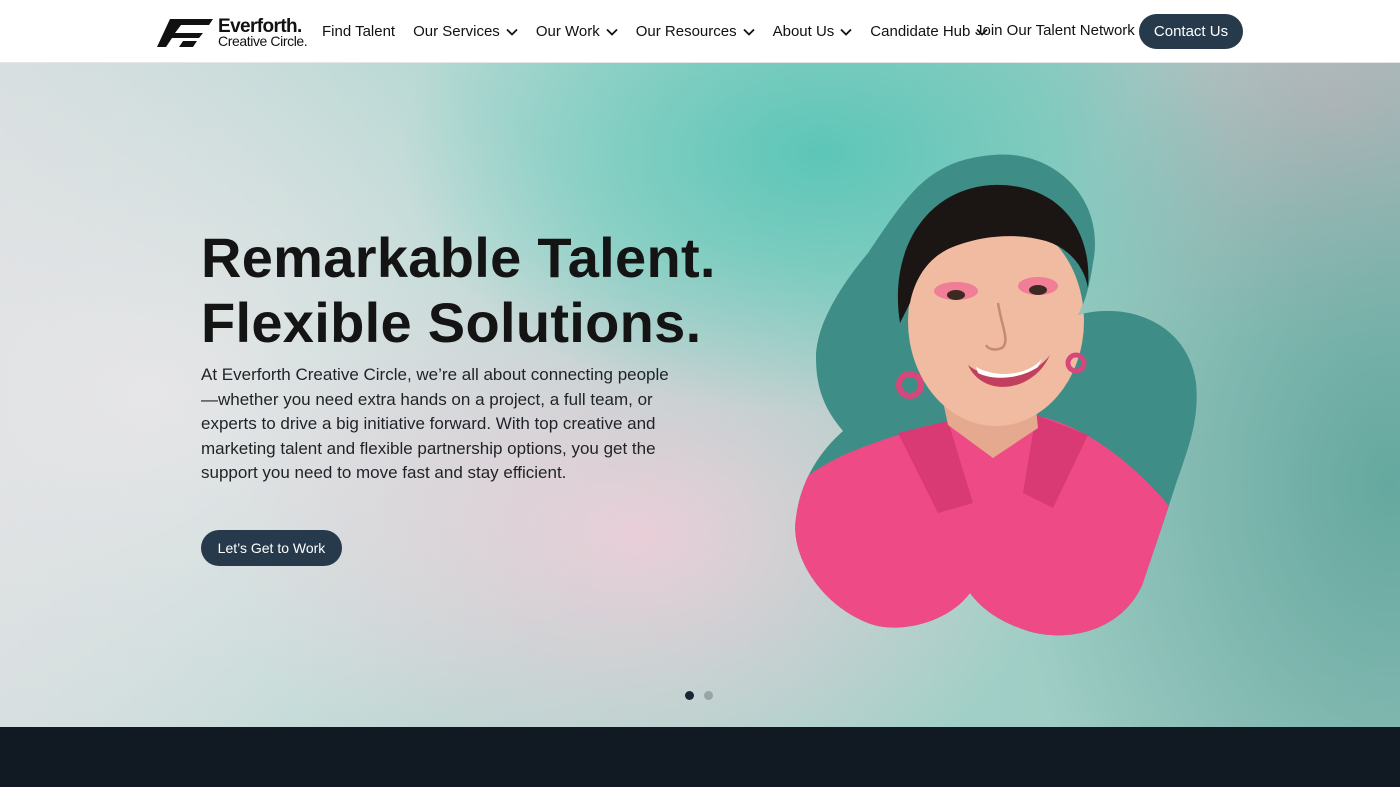 Image resolution: width=1400 pixels, height=787 pixels. I want to click on logo: Everforth. Creative Circle., so click(233, 32).